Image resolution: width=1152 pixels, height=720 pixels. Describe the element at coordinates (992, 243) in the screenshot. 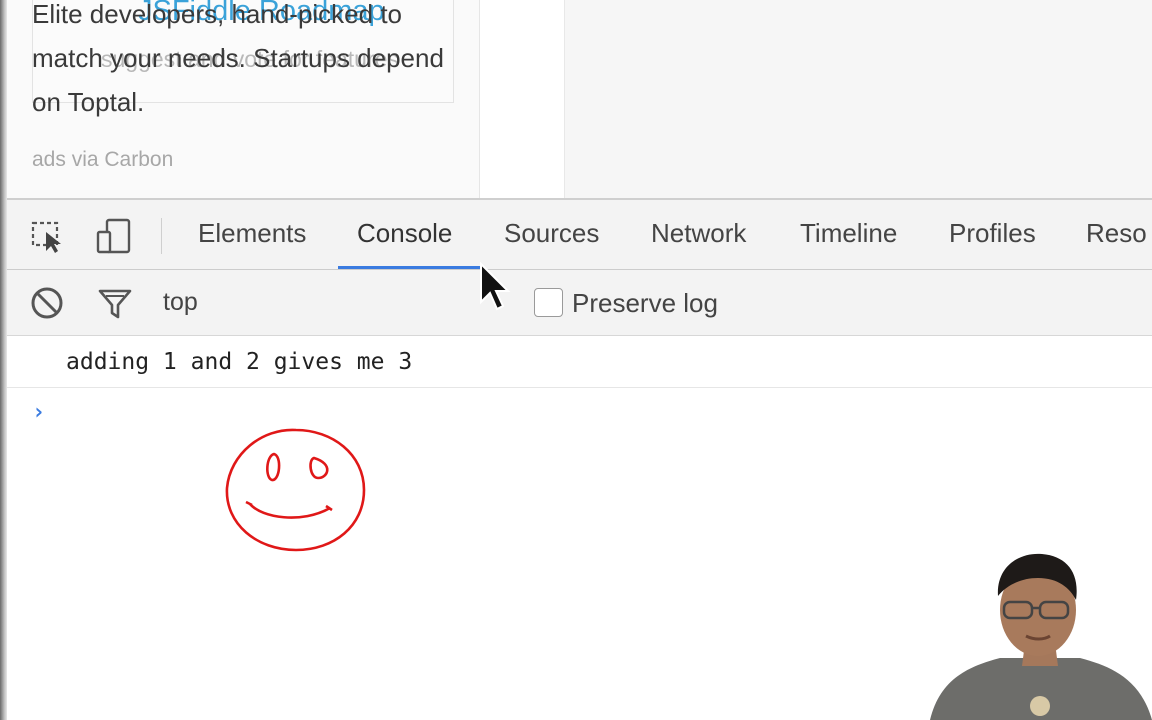

I see `tab-profiles: Profiles` at that location.